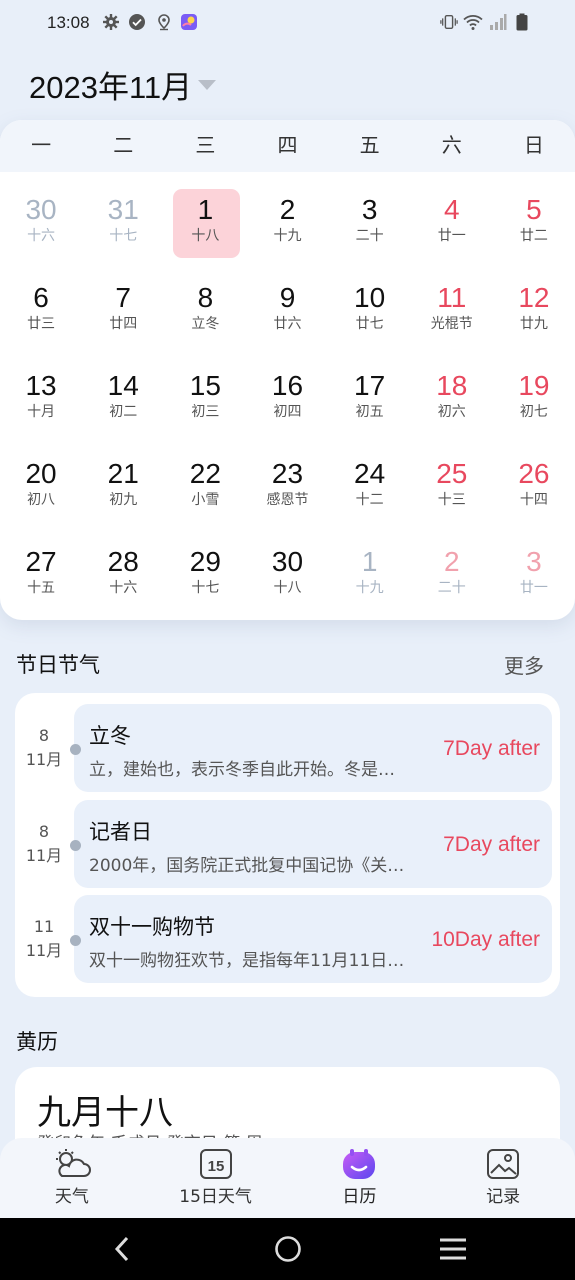  What do you see at coordinates (534, 561) in the screenshot?
I see `day-number: 3` at bounding box center [534, 561].